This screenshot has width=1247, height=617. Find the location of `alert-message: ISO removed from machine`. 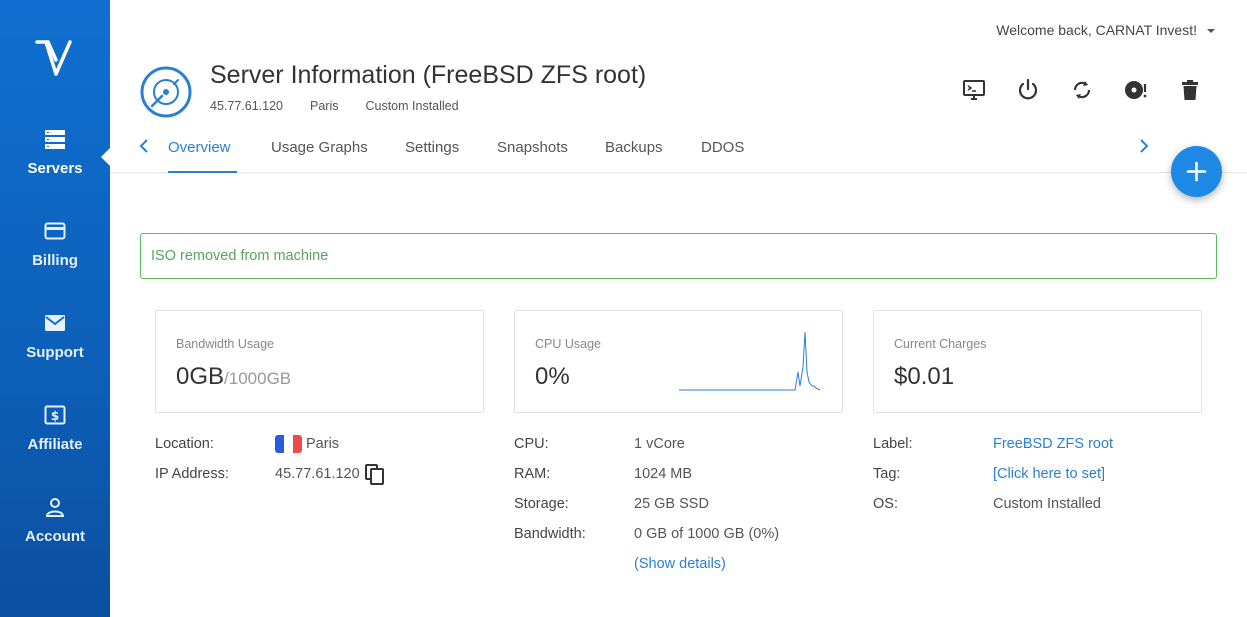

alert-message: ISO removed from machine is located at coordinates (240, 256).